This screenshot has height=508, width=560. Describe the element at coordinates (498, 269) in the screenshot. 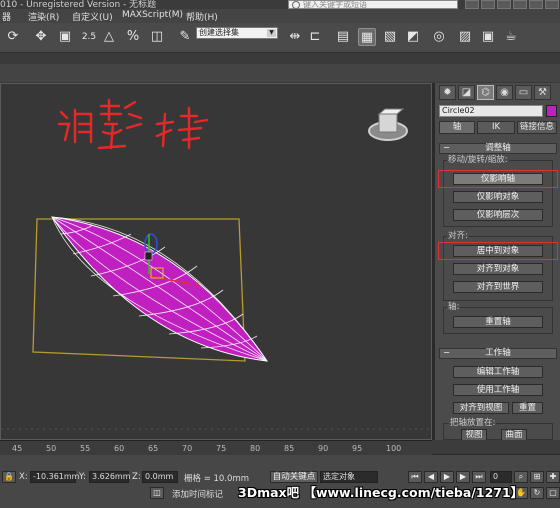

I see `align-to-object-button: 对齐到对象` at that location.